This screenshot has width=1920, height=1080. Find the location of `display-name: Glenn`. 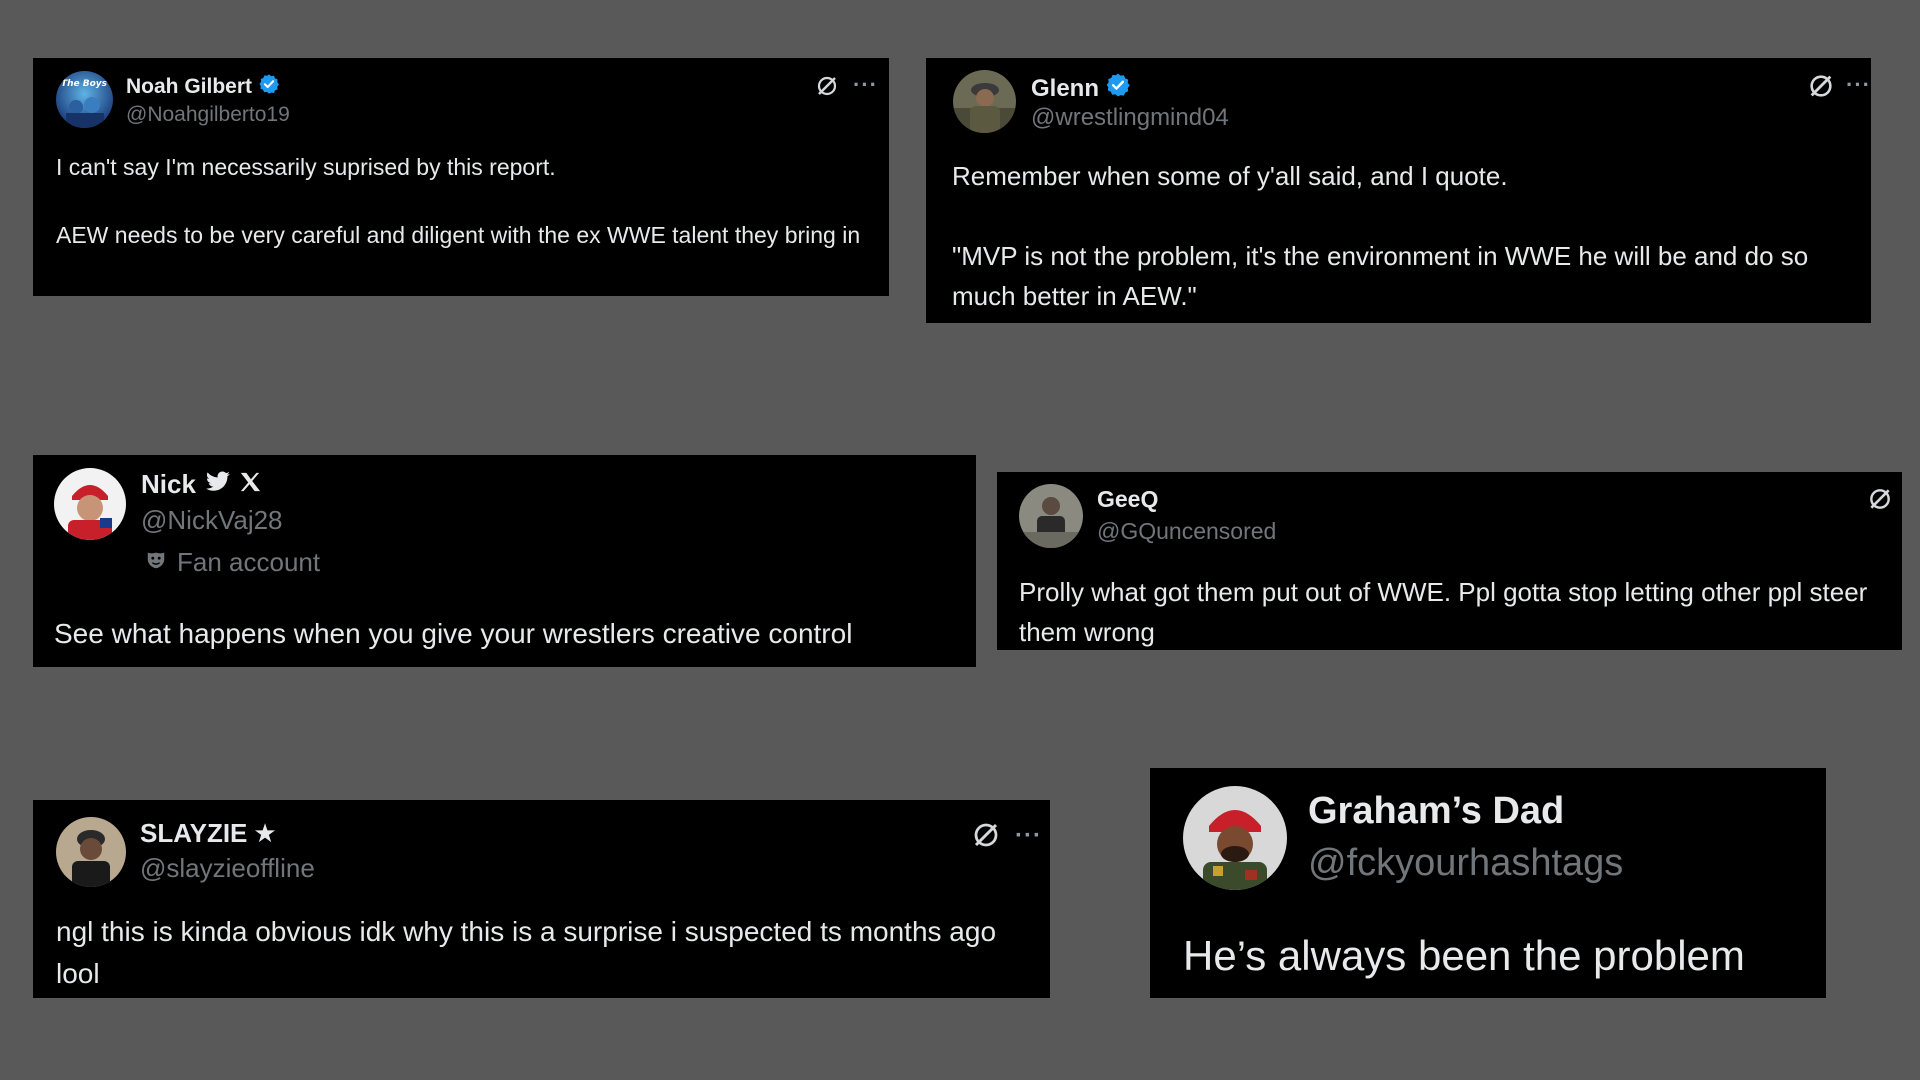

display-name: Glenn is located at coordinates (1081, 88).